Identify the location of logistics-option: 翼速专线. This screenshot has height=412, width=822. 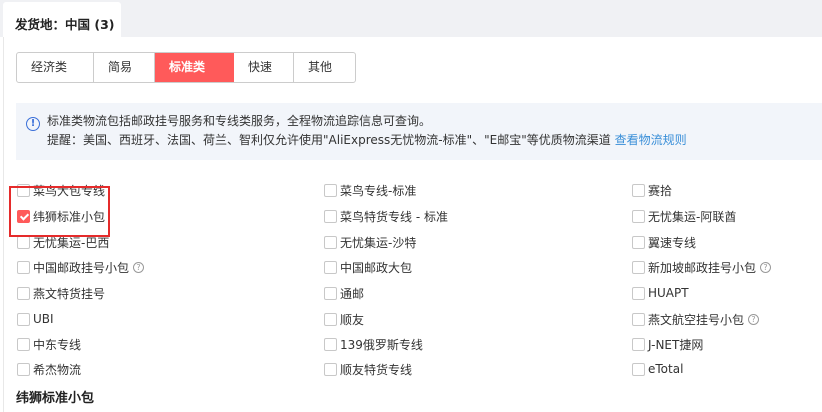
(664, 242).